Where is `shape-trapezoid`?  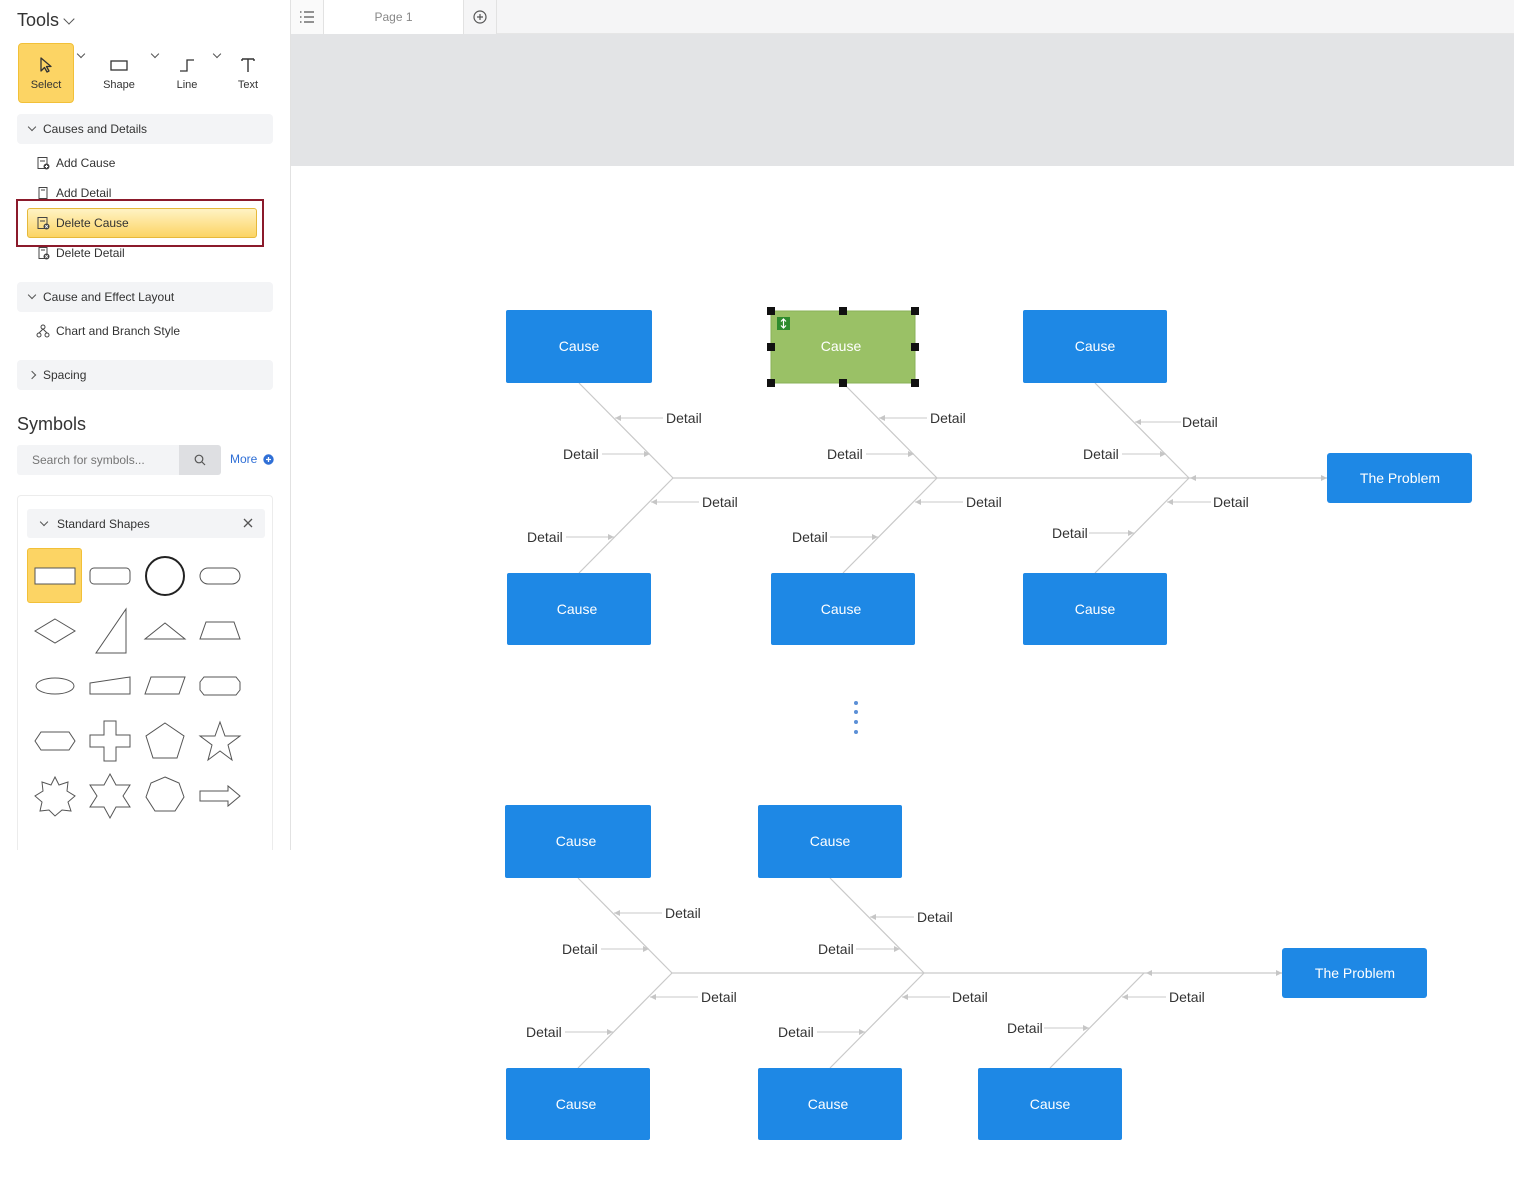
shape-trapezoid is located at coordinates (219, 630).